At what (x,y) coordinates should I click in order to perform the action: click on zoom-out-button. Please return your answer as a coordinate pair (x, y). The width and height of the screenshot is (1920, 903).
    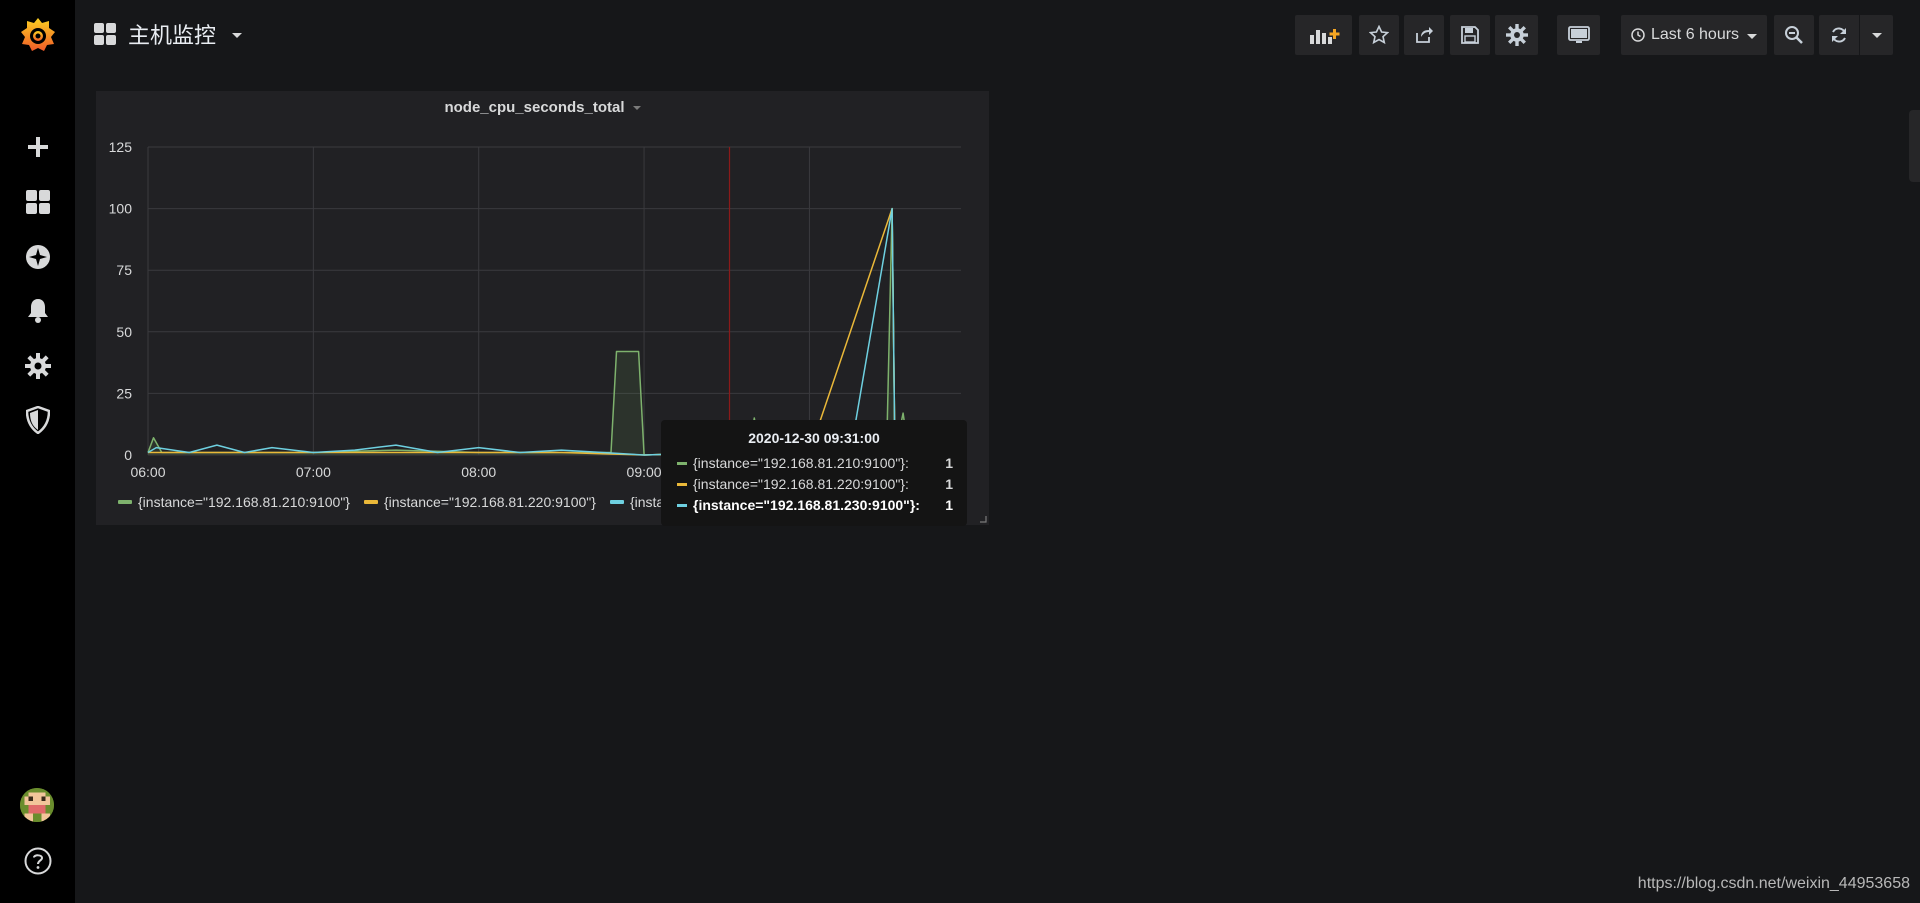
    Looking at the image, I should click on (1794, 35).